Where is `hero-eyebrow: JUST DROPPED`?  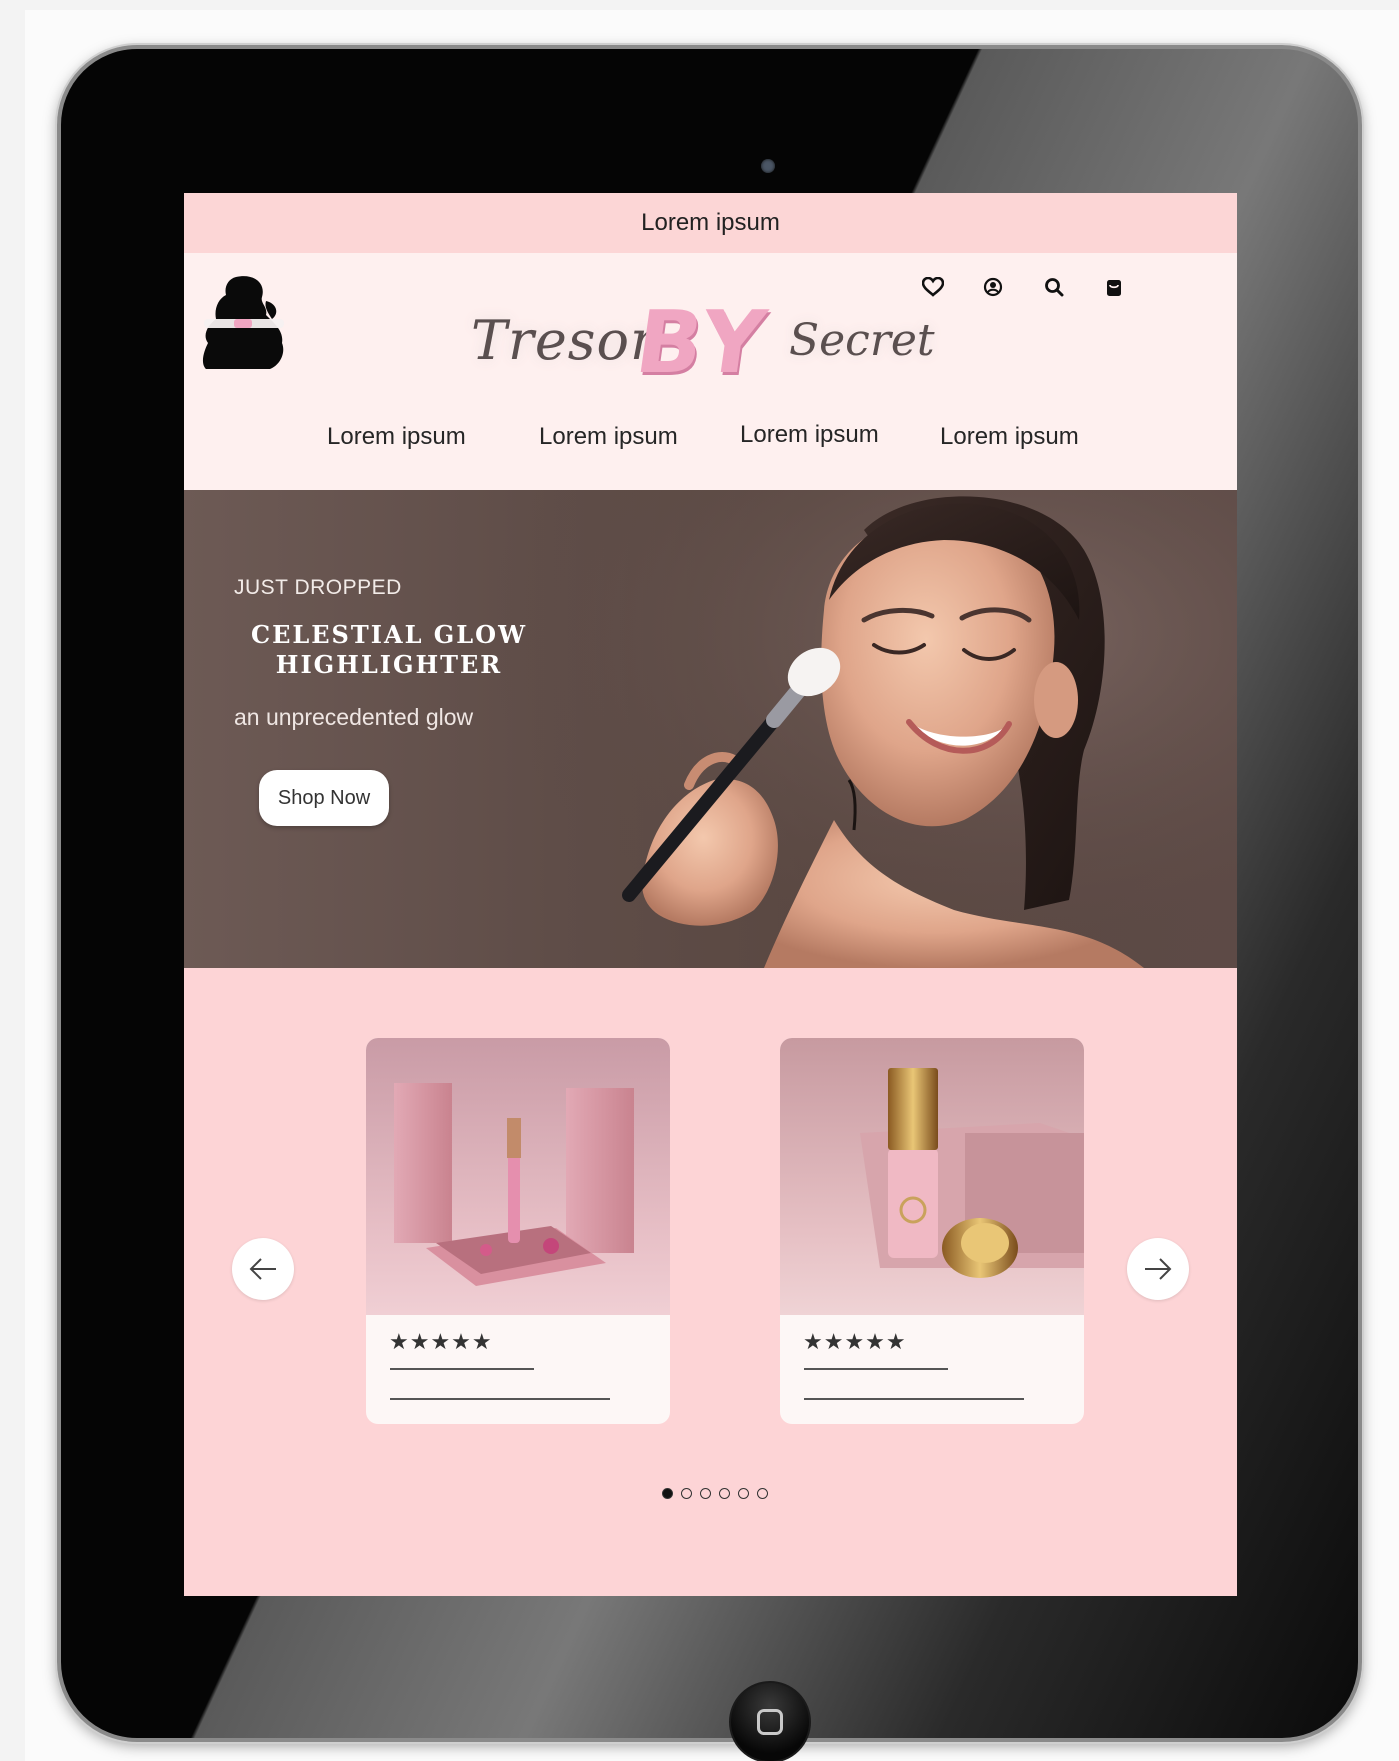 hero-eyebrow: JUST DROPPED is located at coordinates (318, 587).